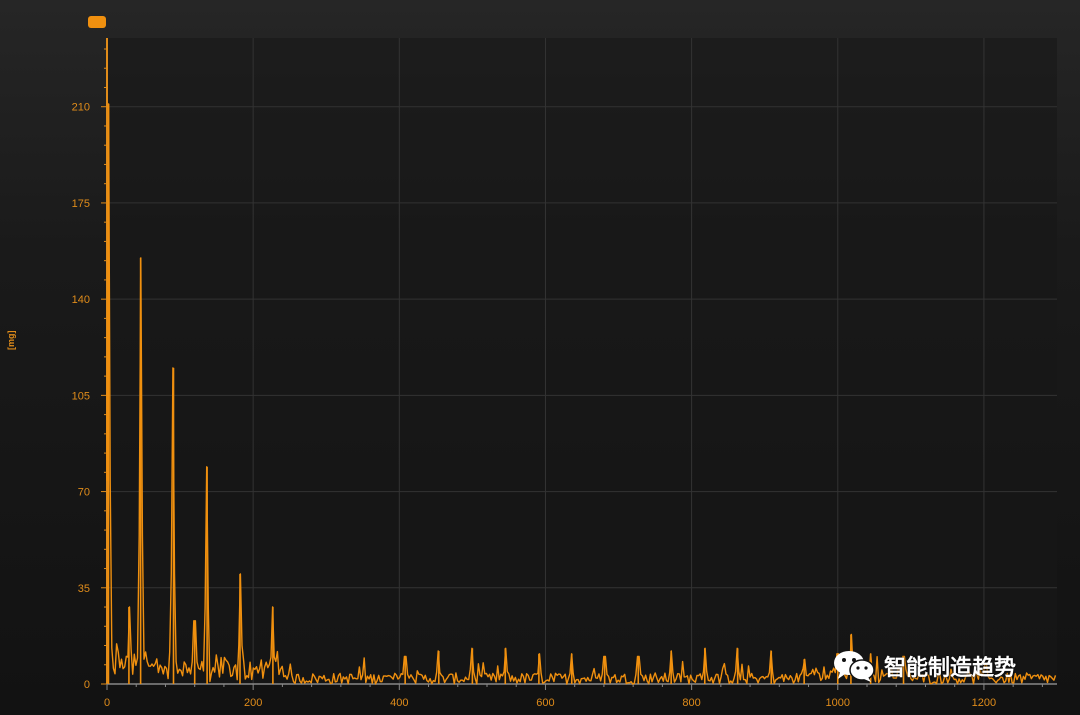 The image size is (1080, 715). Describe the element at coordinates (854, 666) in the screenshot. I see `wechat-logo-icon` at that location.